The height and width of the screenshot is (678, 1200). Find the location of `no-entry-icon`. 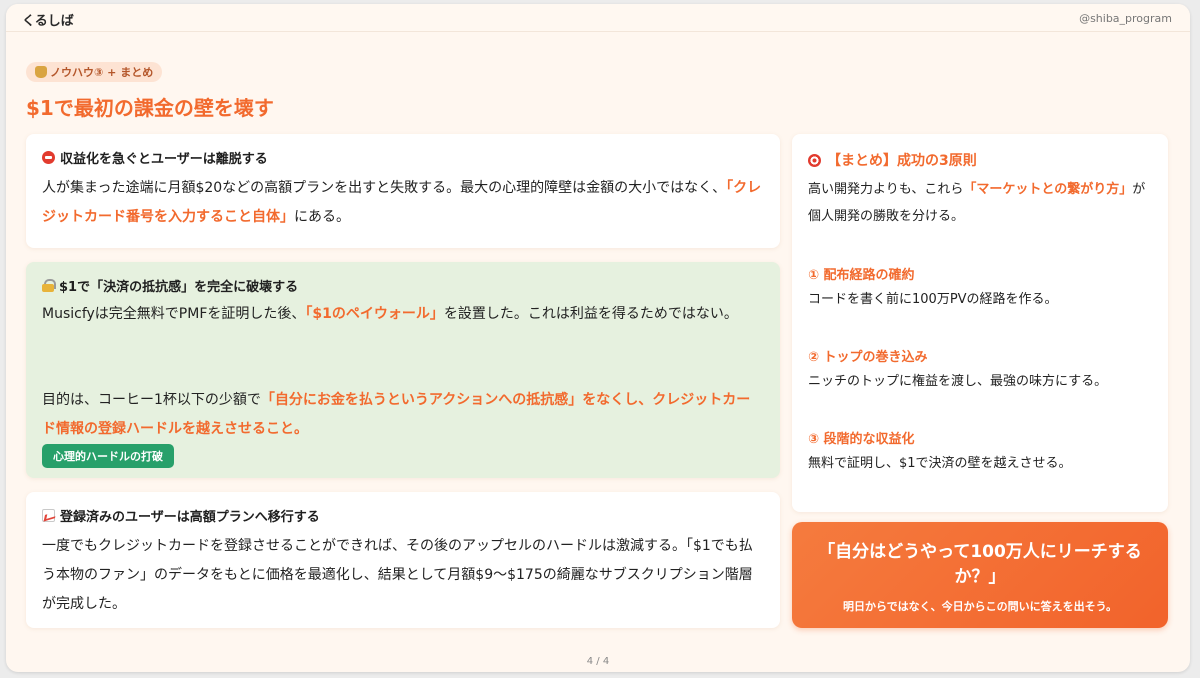

no-entry-icon is located at coordinates (48, 157).